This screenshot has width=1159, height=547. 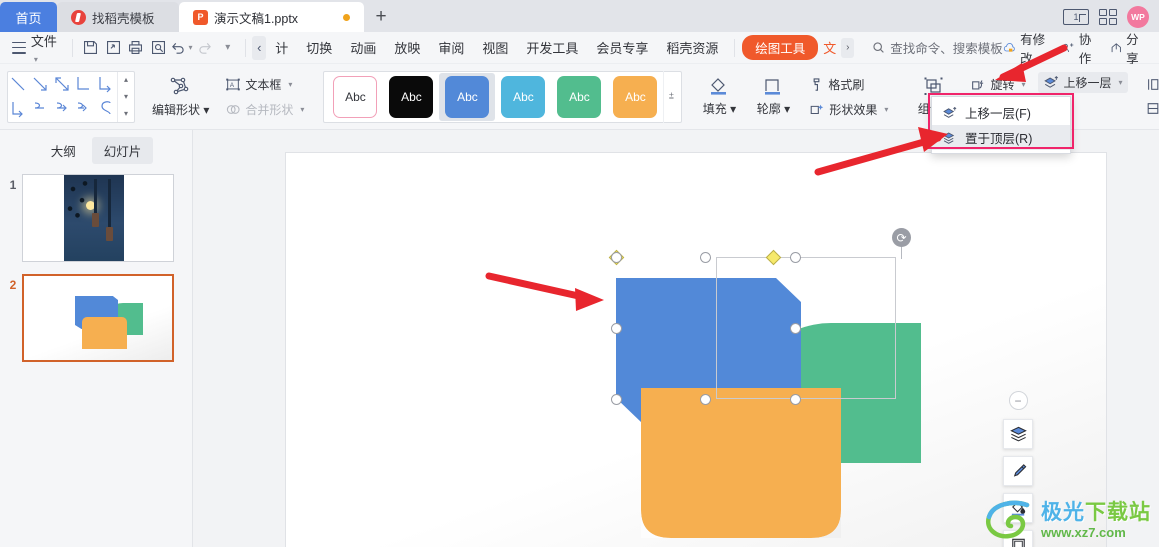 I want to click on menu-item-design: 计, so click(x=281, y=47).